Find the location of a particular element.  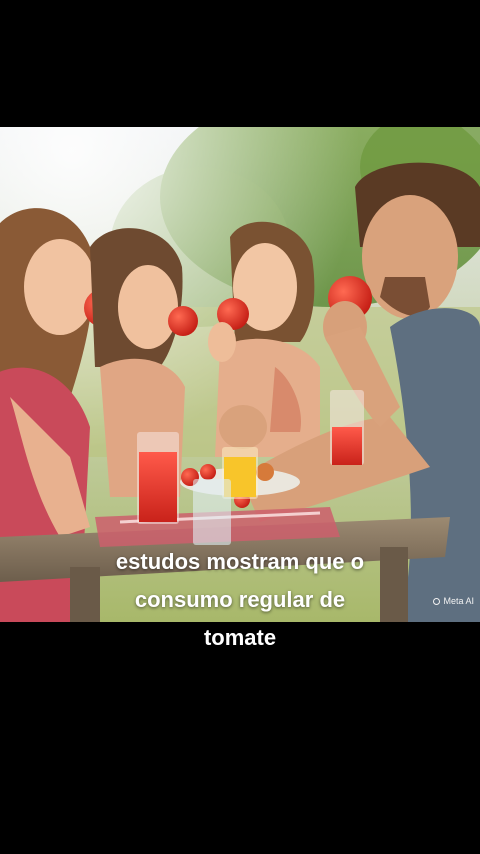

meta-ai-watermark: Meta AI is located at coordinates (453, 601).